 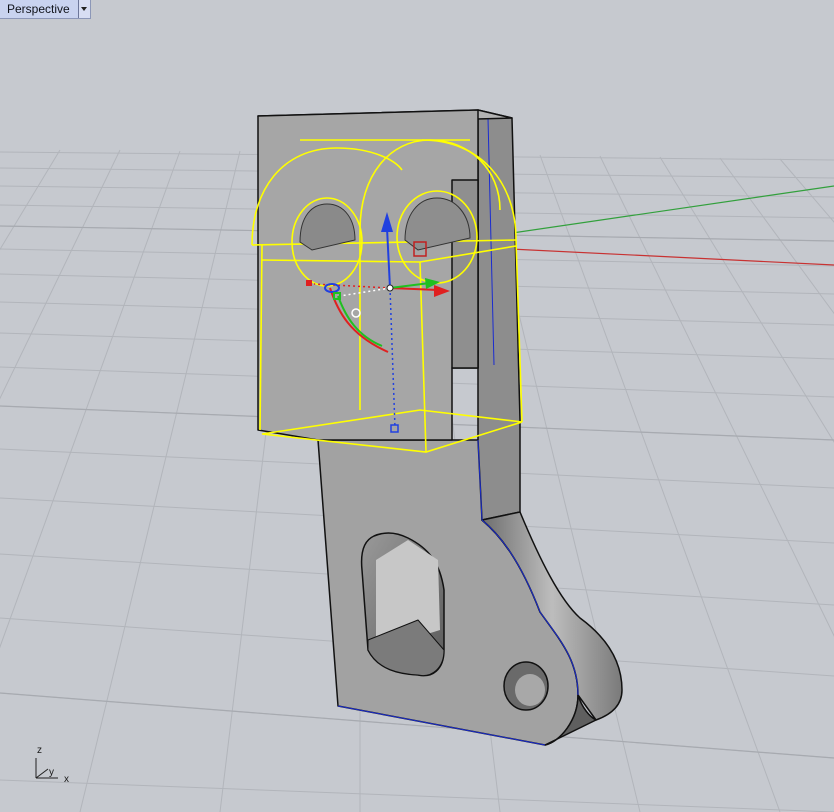 What do you see at coordinates (51, 772) in the screenshot?
I see `axis-y-label: y` at bounding box center [51, 772].